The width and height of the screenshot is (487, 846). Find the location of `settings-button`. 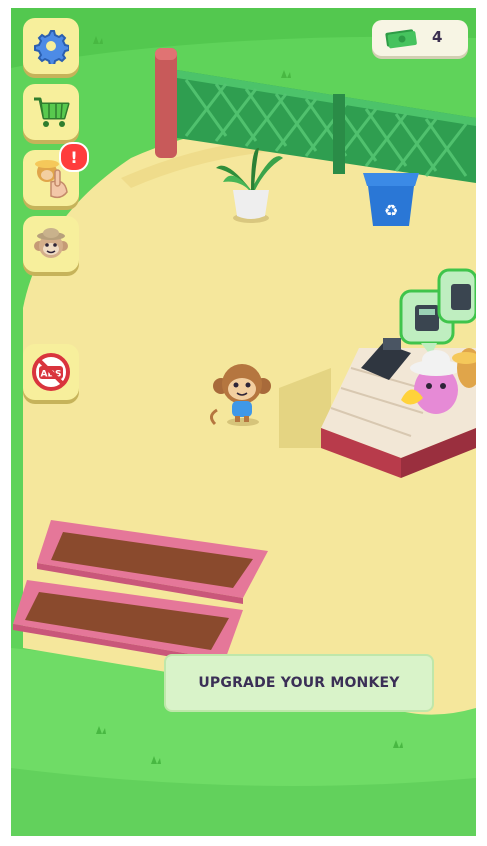

settings-button is located at coordinates (51, 46).